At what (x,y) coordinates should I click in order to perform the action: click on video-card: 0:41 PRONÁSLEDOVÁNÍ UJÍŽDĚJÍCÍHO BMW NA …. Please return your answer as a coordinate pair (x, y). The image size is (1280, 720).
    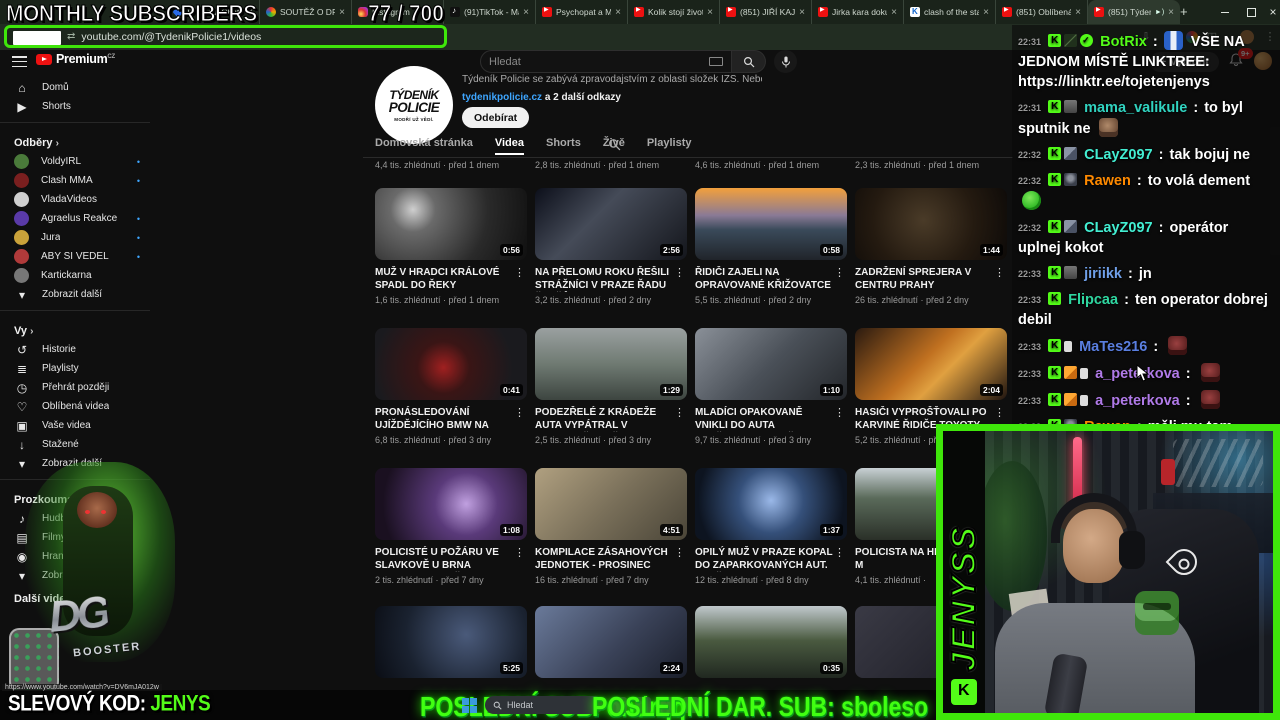
    Looking at the image, I should click on (455, 386).